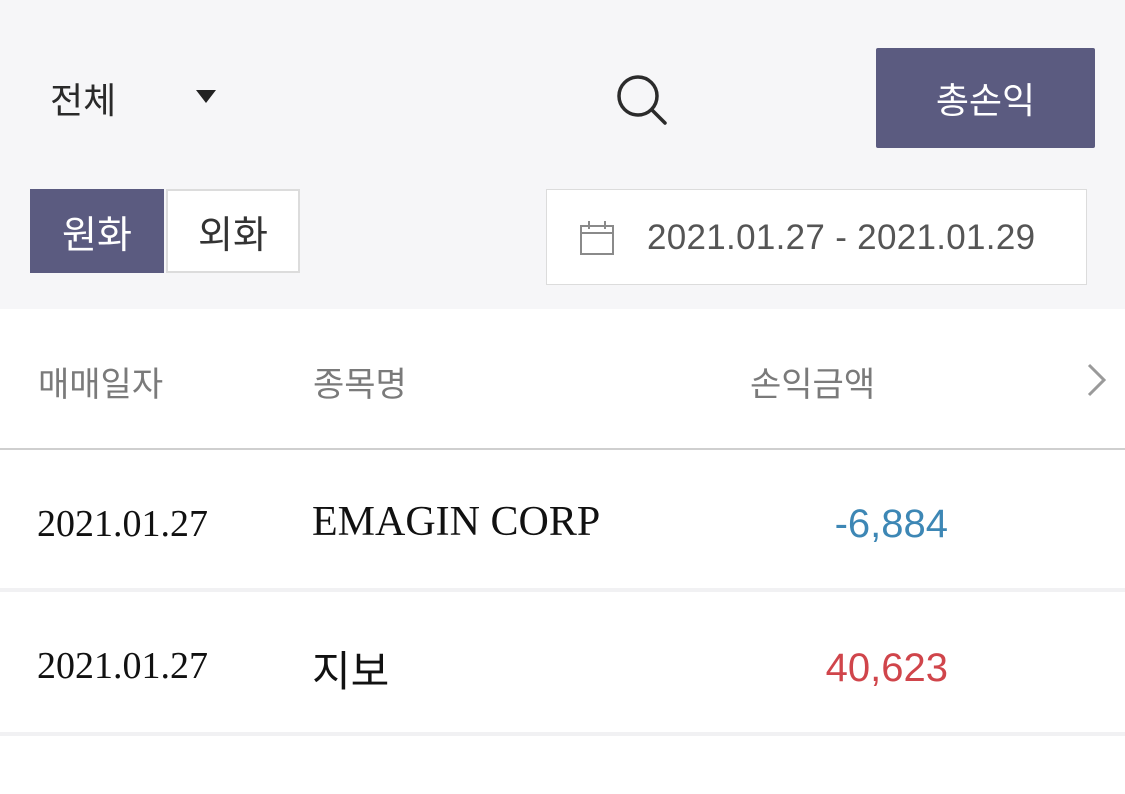  I want to click on date-range-picker: 2021.01.27 - 2021.01.29, so click(816, 237).